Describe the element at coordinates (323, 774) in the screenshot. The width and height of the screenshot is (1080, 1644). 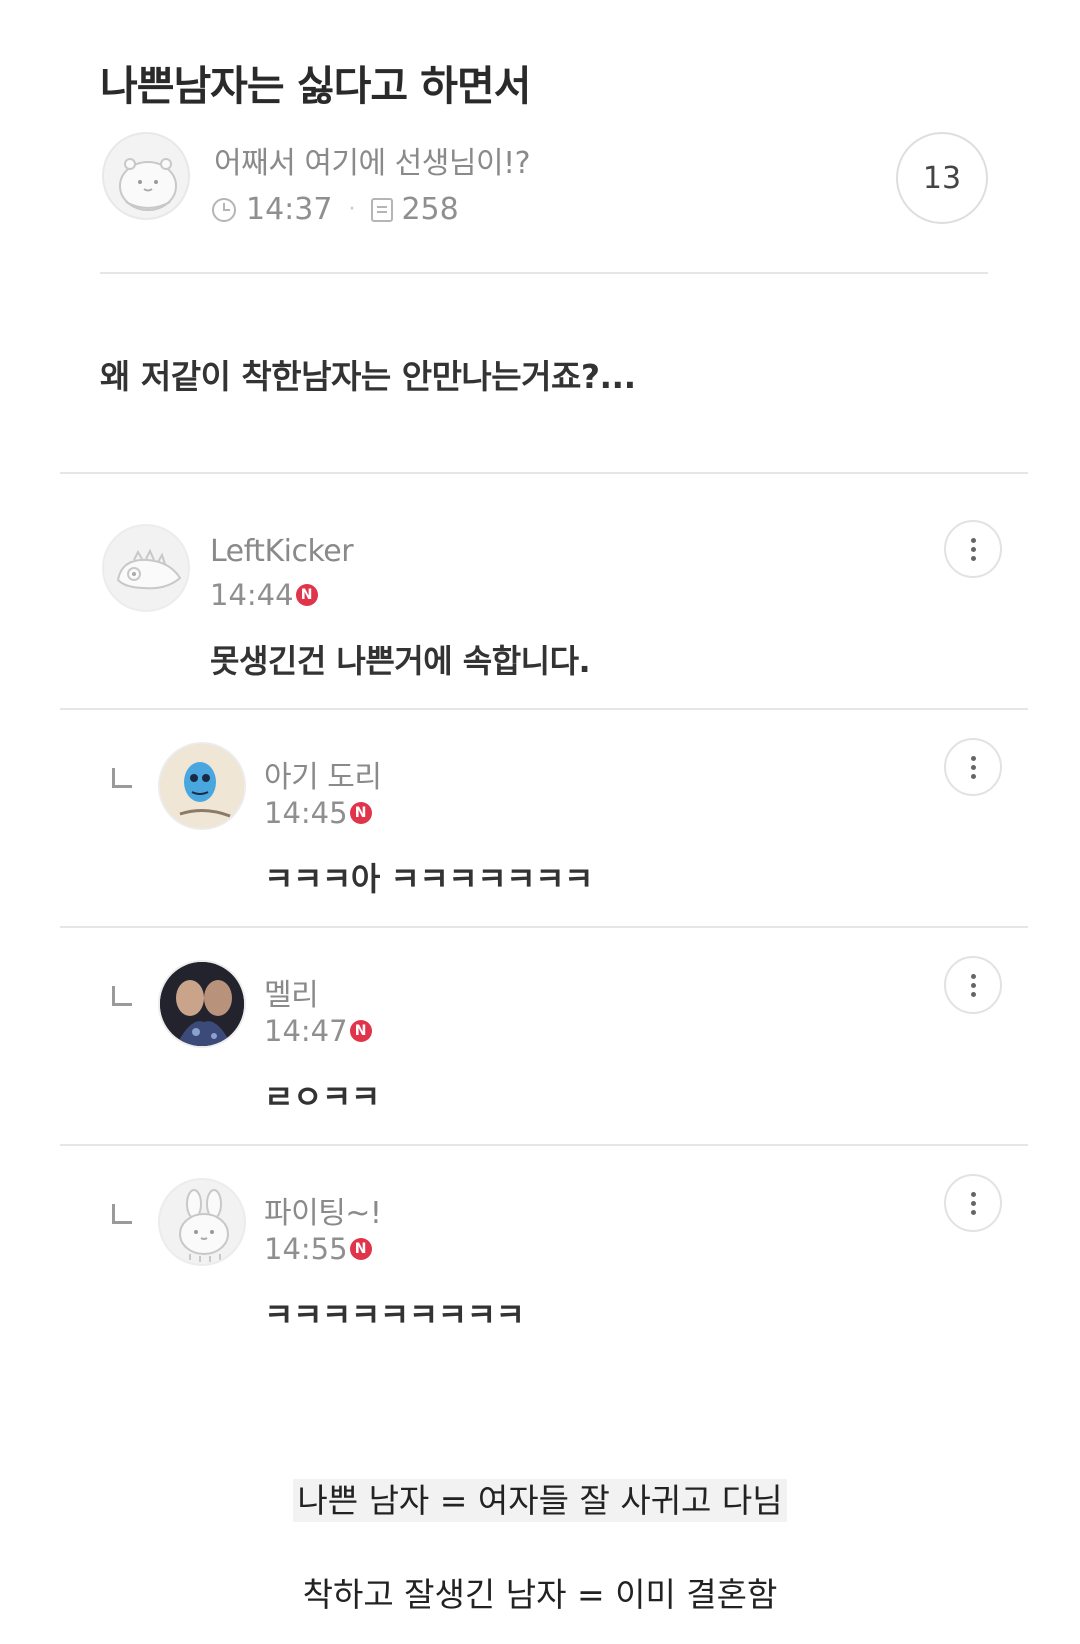
I see `commenter-name: 아기 도리` at that location.